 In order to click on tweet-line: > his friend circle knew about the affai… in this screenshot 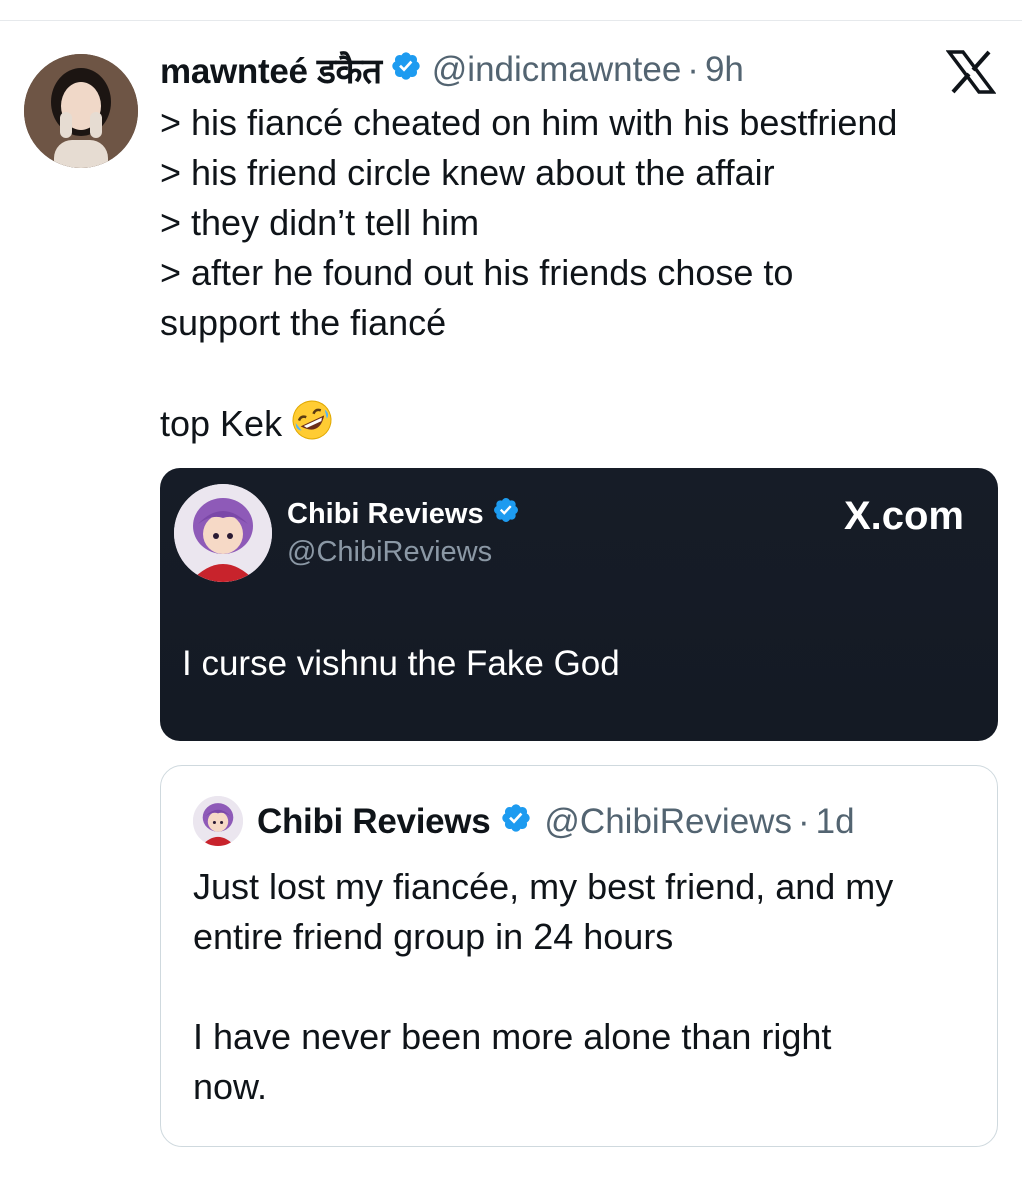, I will do `click(467, 172)`.